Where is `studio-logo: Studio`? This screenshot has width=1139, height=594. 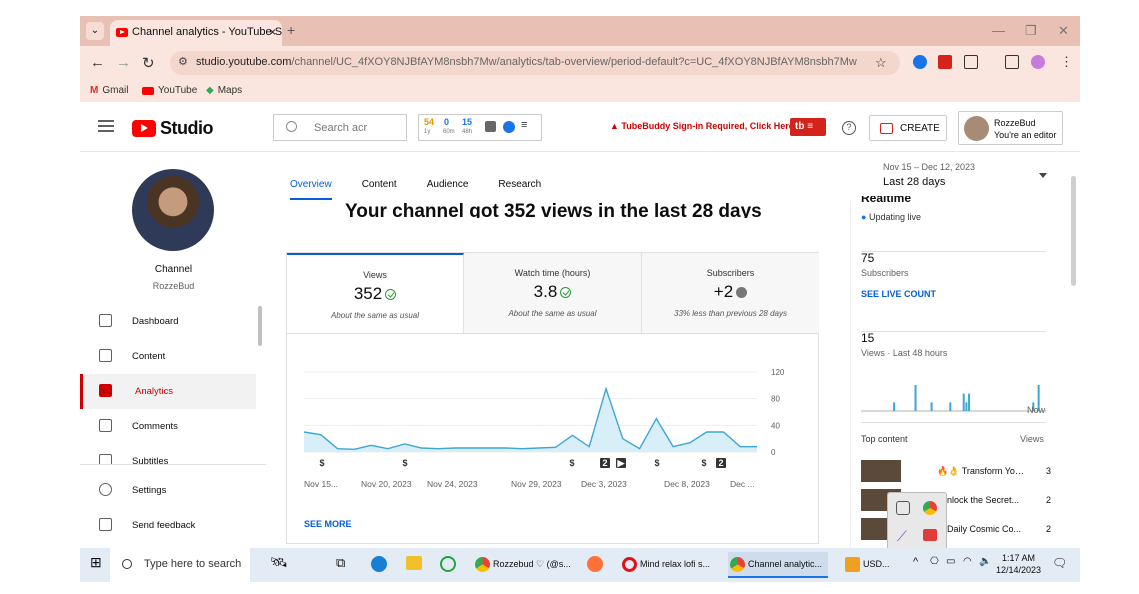 studio-logo: Studio is located at coordinates (173, 128).